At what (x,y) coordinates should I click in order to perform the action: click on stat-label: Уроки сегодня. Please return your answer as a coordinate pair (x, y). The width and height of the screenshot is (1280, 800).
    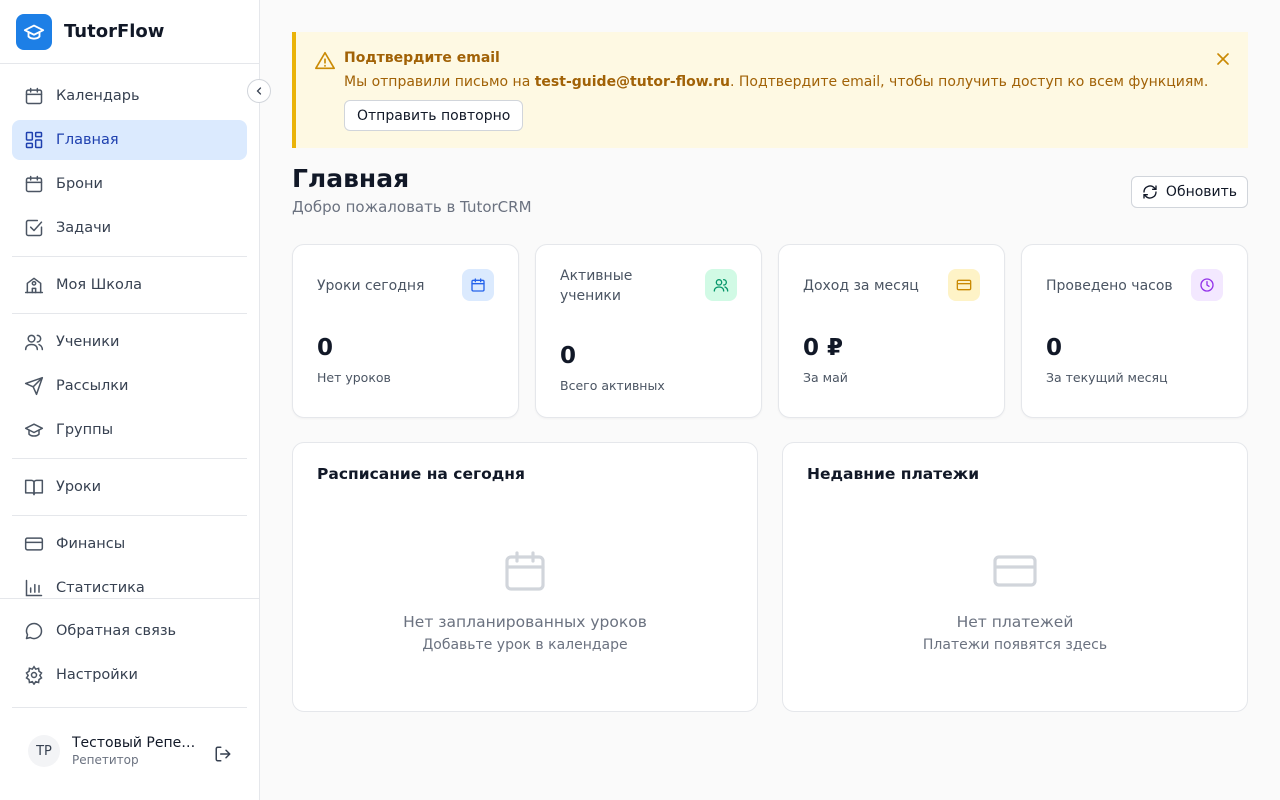
    Looking at the image, I should click on (371, 286).